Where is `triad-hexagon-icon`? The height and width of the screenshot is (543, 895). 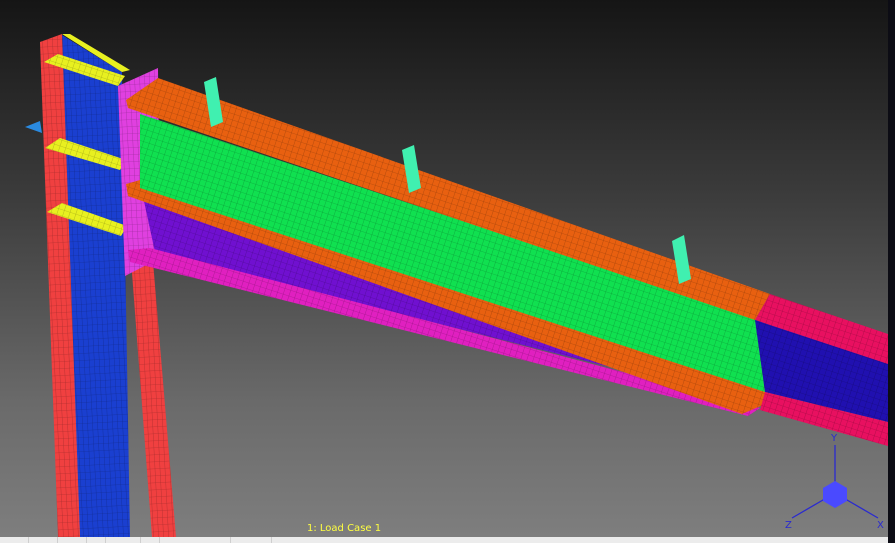
triad-hexagon-icon is located at coordinates (835, 494).